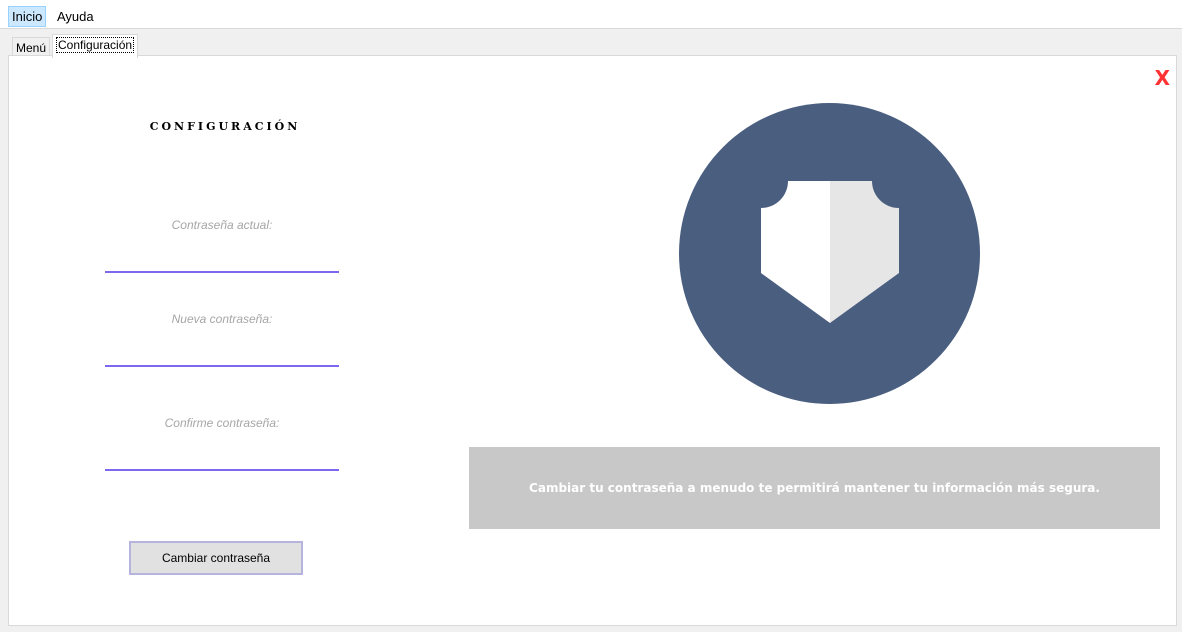 This screenshot has height=632, width=1182. Describe the element at coordinates (222, 261) in the screenshot. I see `current-password-input` at that location.